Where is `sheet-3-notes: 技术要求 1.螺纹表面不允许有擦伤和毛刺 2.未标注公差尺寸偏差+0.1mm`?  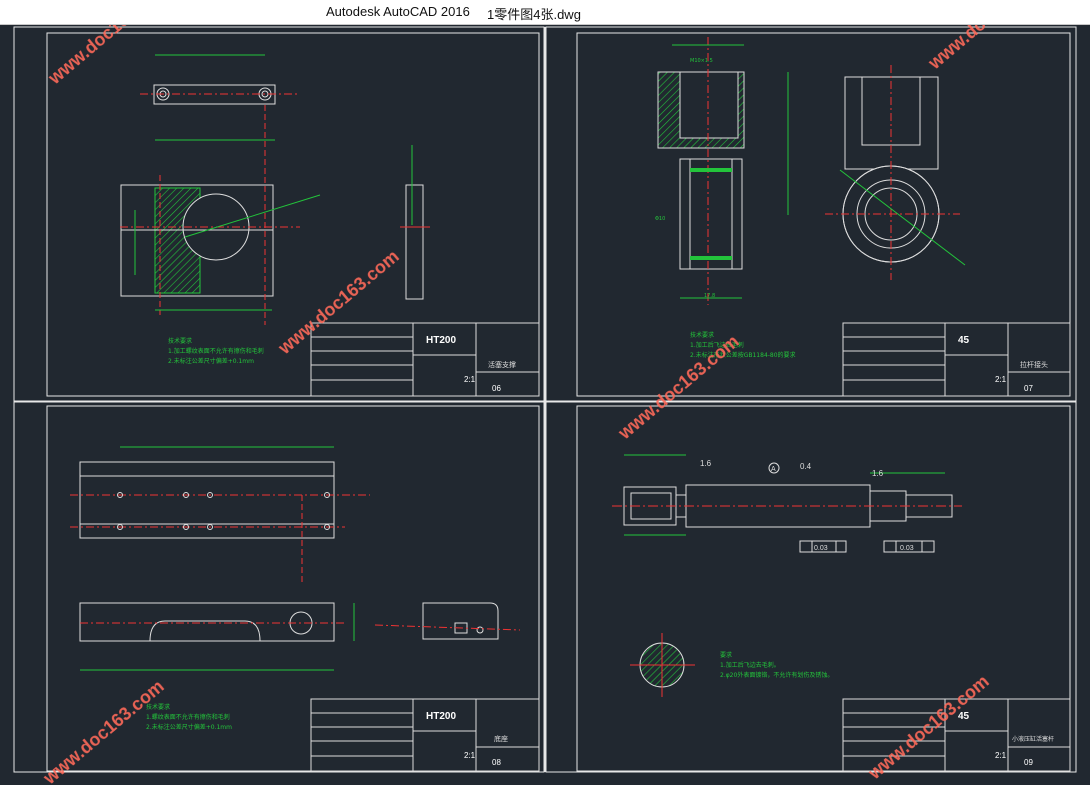
sheet-3-notes: 技术要求 1.螺纹表面不允许有擦伤和毛刺 2.未标注公差尺寸偏差+0.1mm is located at coordinates (189, 717).